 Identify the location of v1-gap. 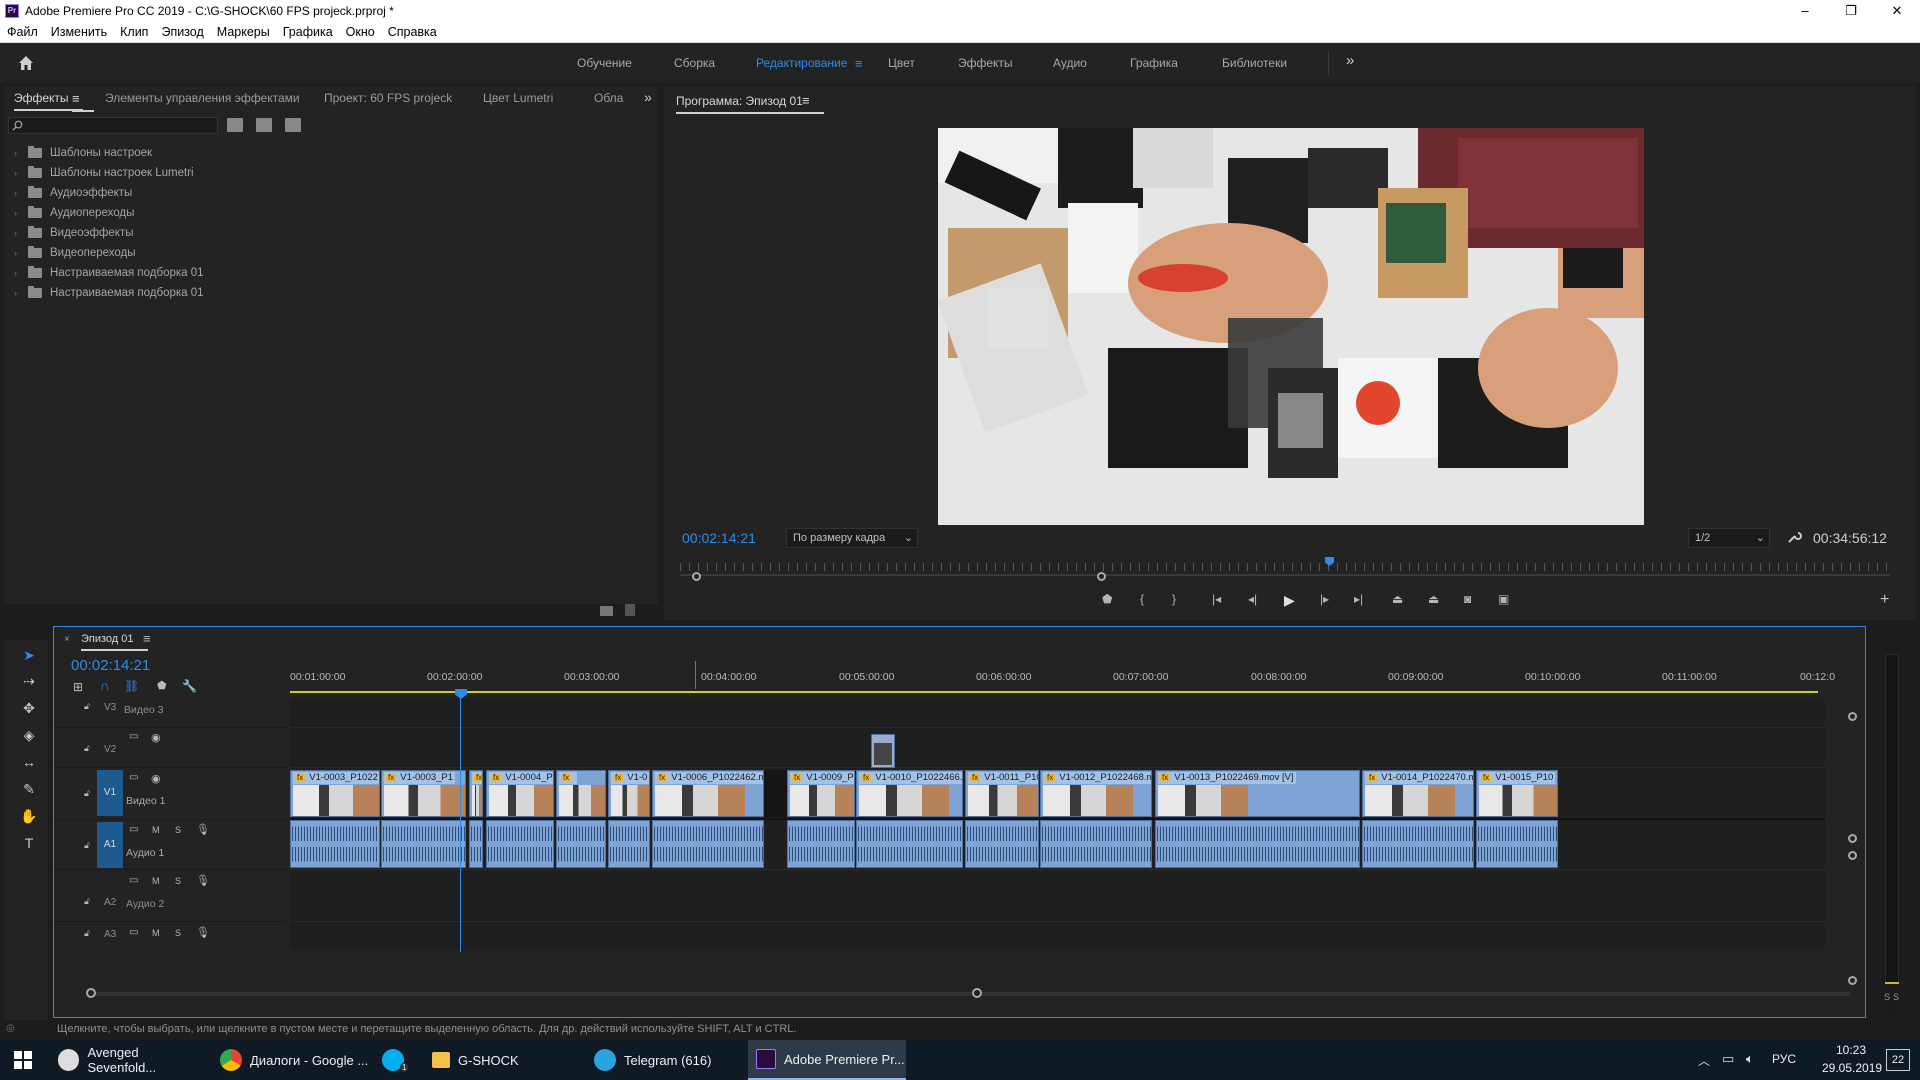
(775, 793).